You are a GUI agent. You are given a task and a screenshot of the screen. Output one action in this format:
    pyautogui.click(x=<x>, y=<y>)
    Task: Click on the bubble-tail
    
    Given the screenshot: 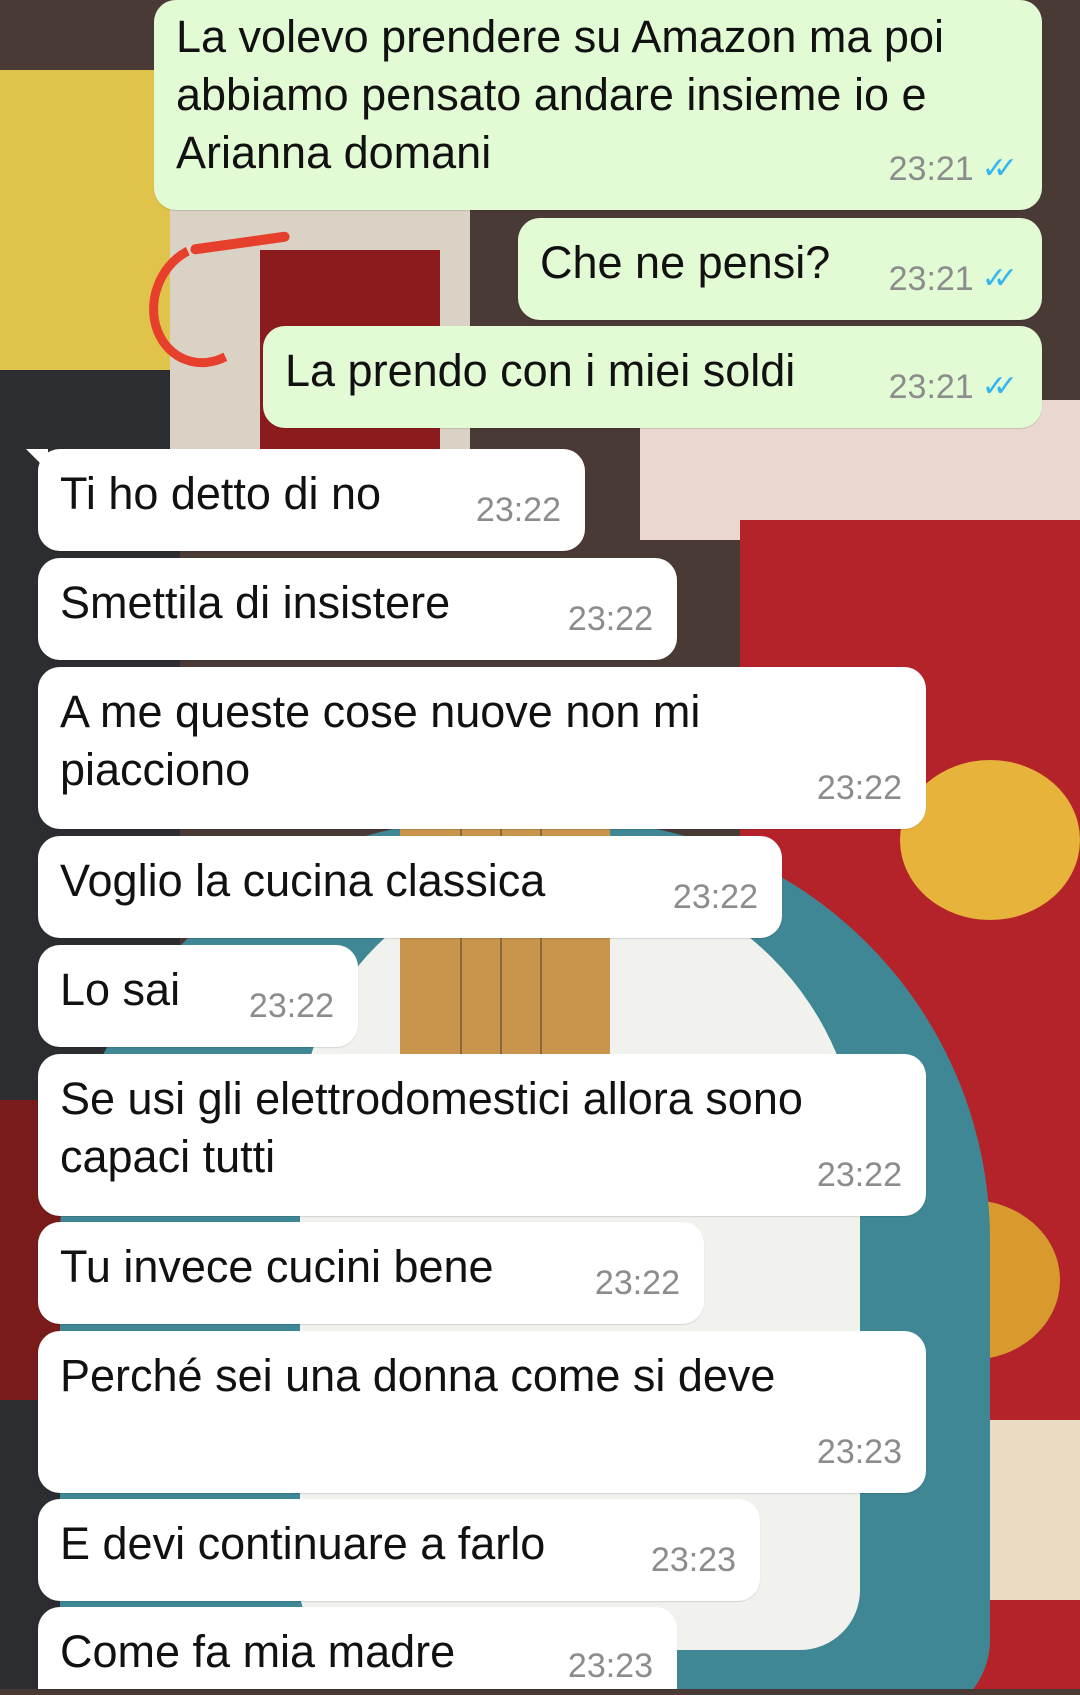 What is the action you would take?
    pyautogui.click(x=37, y=460)
    